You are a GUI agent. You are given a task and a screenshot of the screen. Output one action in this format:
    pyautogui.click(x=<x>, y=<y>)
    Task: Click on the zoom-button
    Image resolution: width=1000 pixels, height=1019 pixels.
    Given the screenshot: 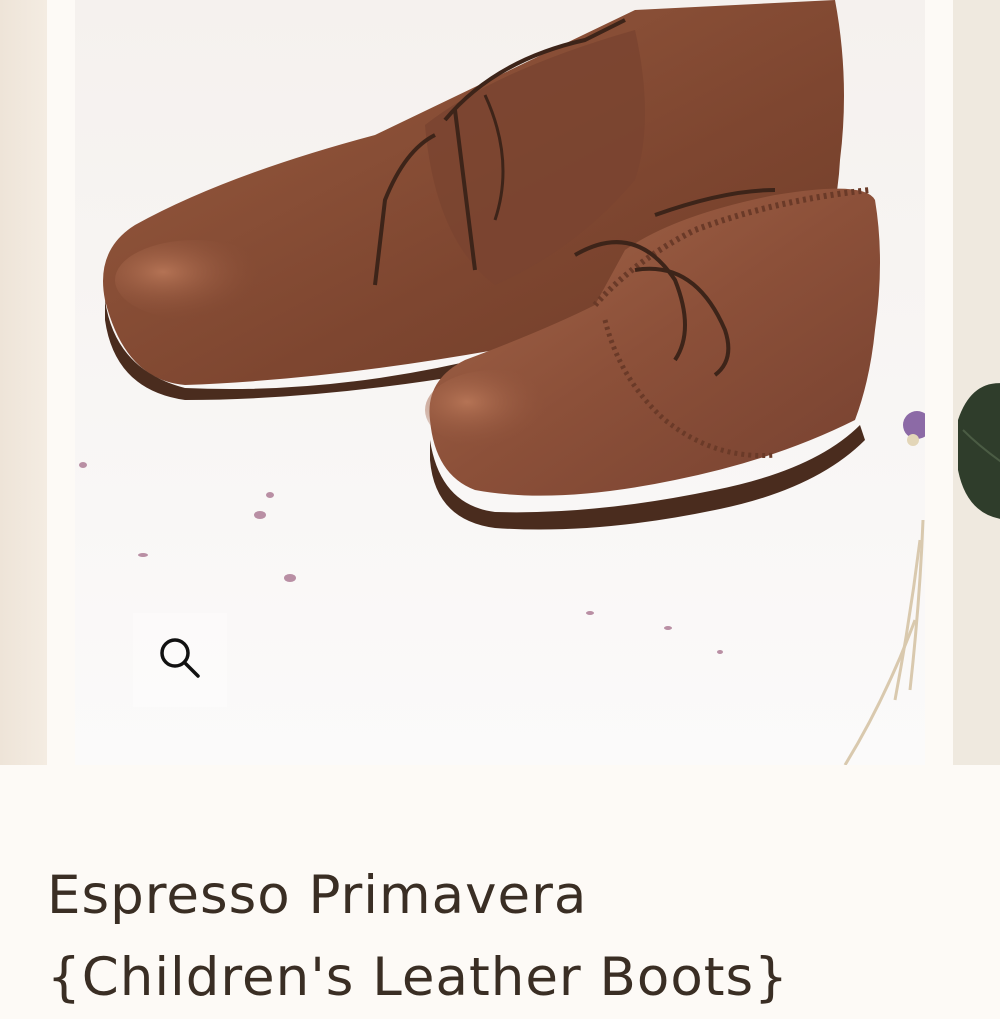 What is the action you would take?
    pyautogui.click(x=180, y=660)
    